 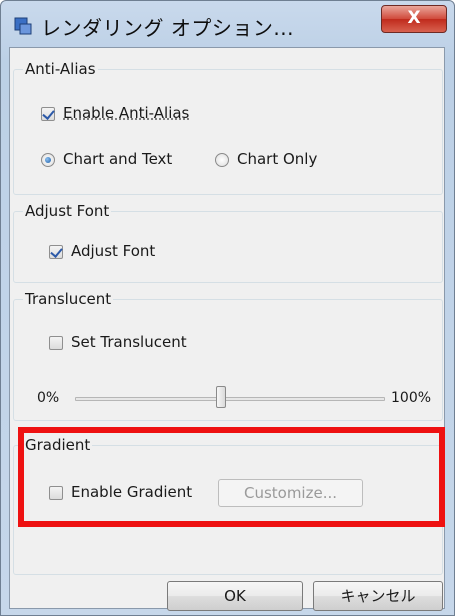 What do you see at coordinates (117, 159) in the screenshot?
I see `radio-chart-and-text-label: Chart and Text` at bounding box center [117, 159].